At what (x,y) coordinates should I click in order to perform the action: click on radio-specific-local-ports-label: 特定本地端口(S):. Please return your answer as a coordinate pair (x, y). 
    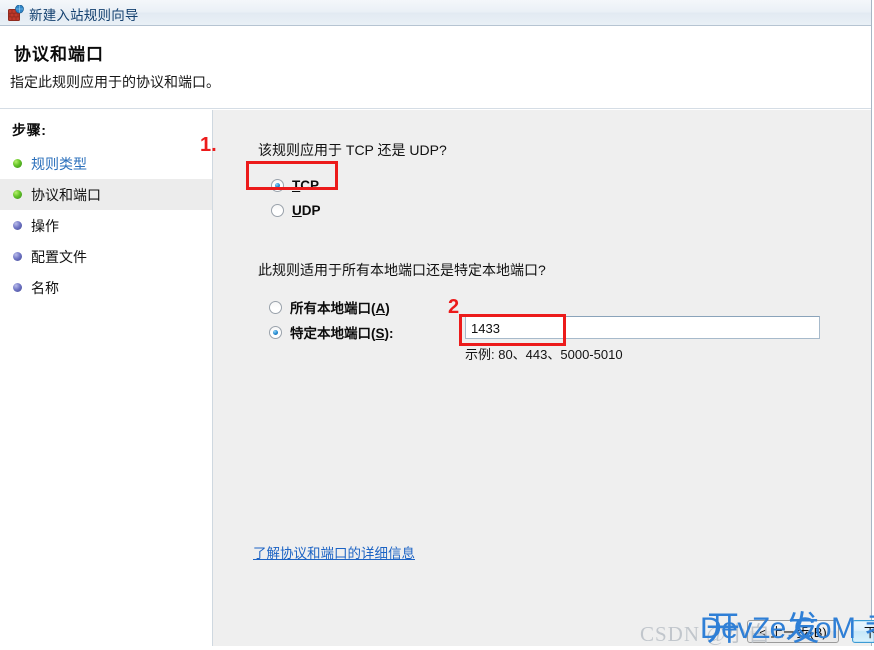
    Looking at the image, I should click on (342, 333).